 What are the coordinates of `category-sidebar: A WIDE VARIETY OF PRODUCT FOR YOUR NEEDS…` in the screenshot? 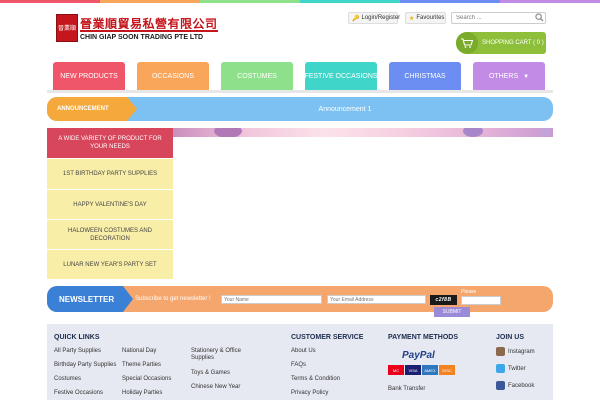 It's located at (110, 203).